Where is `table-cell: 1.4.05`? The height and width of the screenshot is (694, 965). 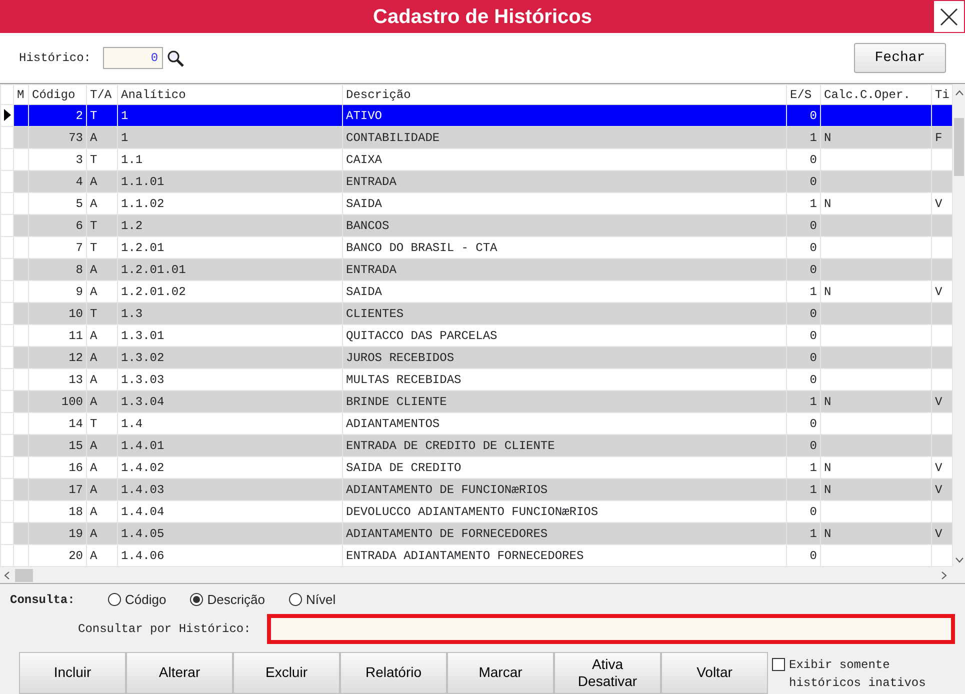
table-cell: 1.4.05 is located at coordinates (230, 533).